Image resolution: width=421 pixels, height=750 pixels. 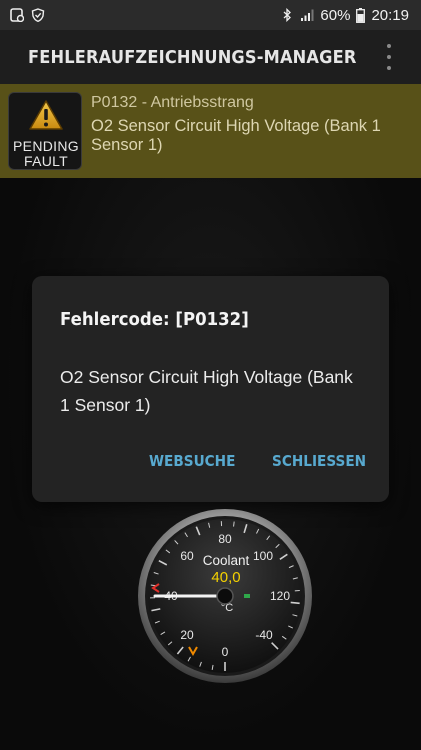 I want to click on gauge-tick-100: 100, so click(x=263, y=556).